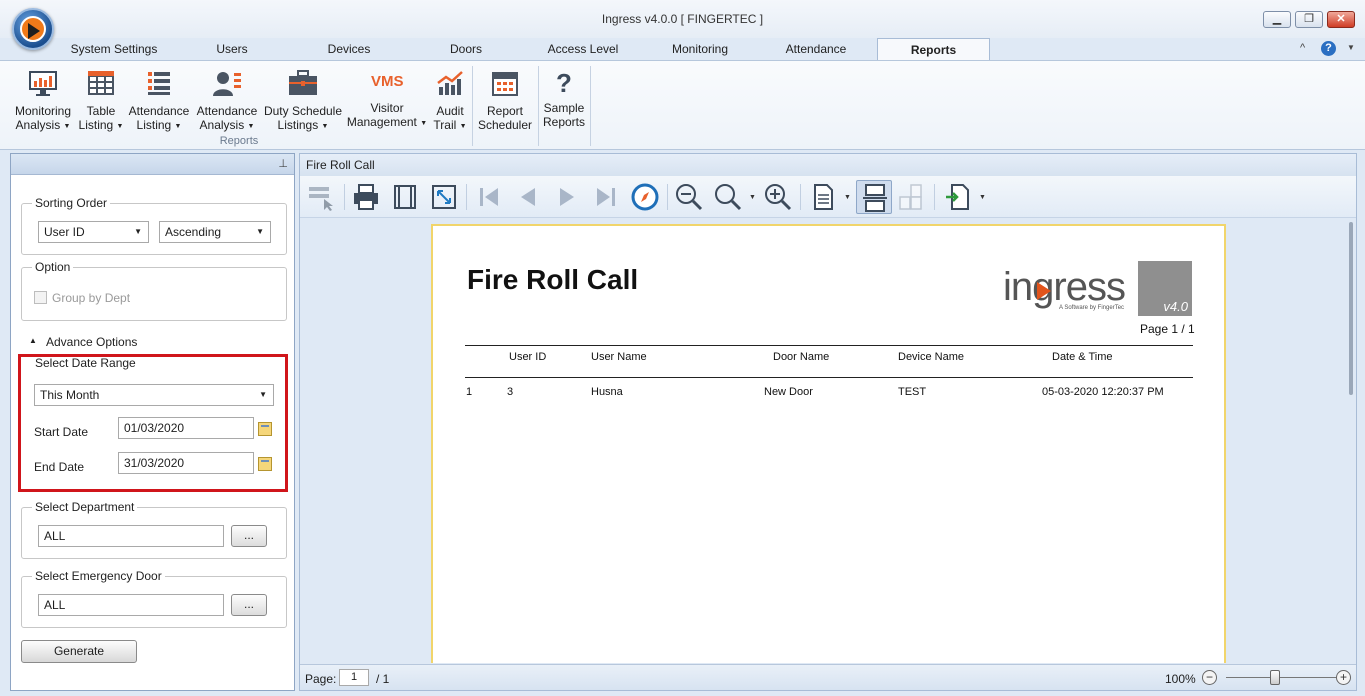  What do you see at coordinates (101, 83) in the screenshot?
I see `table-icon` at bounding box center [101, 83].